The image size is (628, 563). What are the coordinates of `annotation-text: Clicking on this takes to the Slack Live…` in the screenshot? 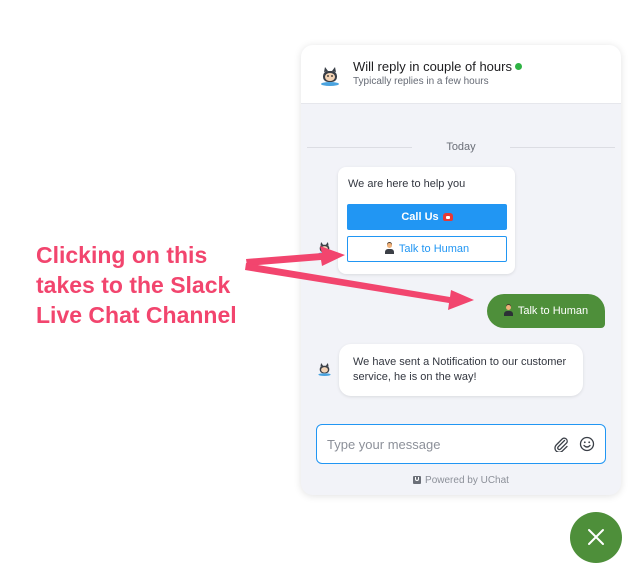 It's located at (151, 285).